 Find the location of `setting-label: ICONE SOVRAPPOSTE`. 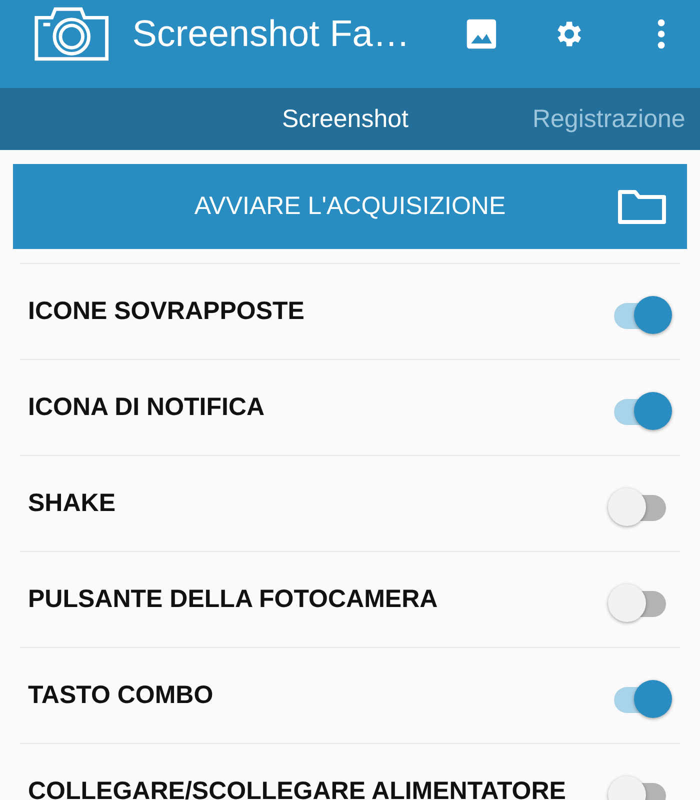

setting-label: ICONE SOVRAPPOSTE is located at coordinates (166, 311).